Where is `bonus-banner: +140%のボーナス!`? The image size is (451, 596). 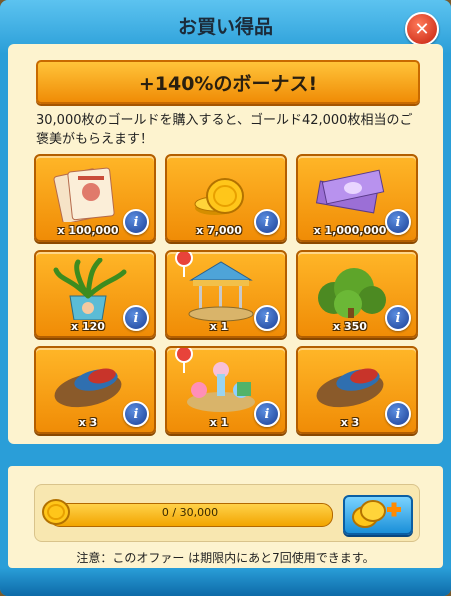
bonus-banner: +140%のボーナス! is located at coordinates (228, 82).